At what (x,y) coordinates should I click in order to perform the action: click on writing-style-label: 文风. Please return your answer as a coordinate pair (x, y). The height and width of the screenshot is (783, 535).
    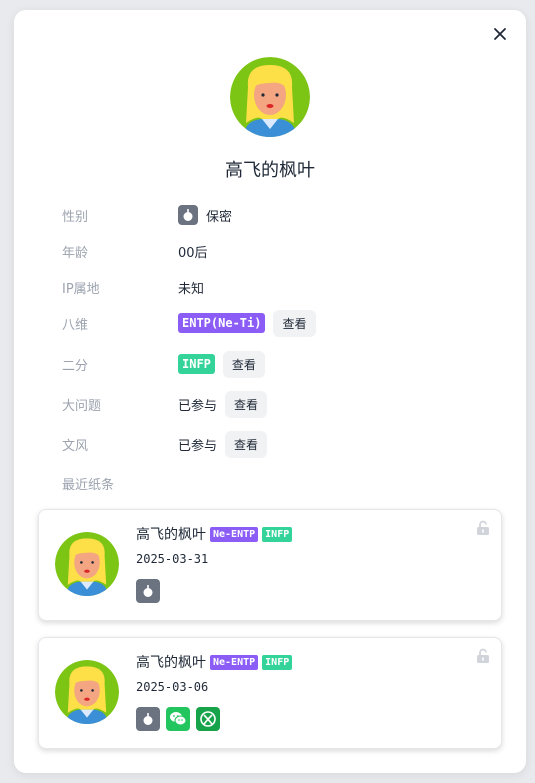
    Looking at the image, I should click on (75, 446).